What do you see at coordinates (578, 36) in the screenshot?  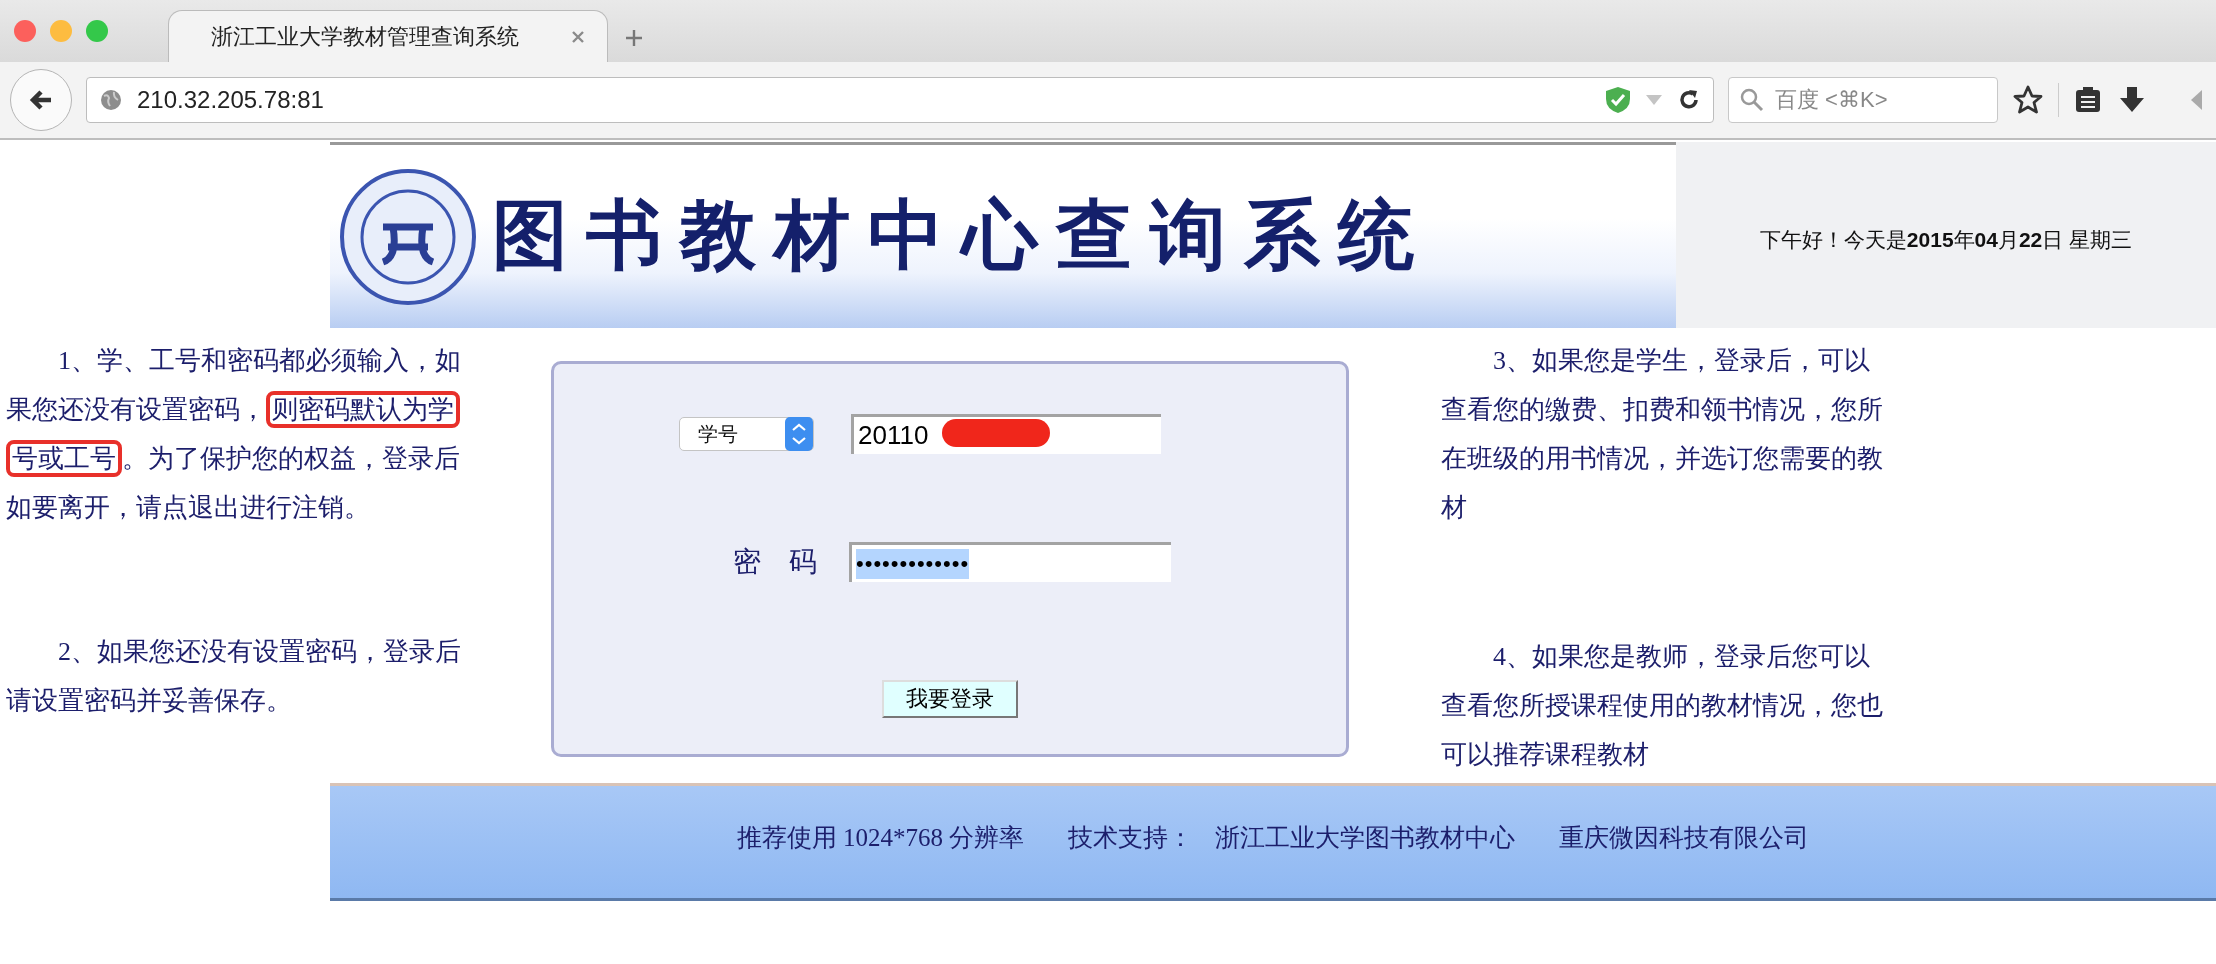 I see `close-icon` at bounding box center [578, 36].